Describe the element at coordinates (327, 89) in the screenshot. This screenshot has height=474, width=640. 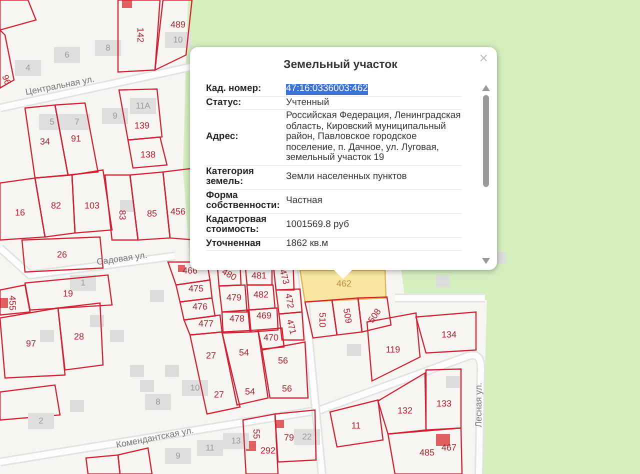
I see `field-value: 47:16:0336003:462` at that location.